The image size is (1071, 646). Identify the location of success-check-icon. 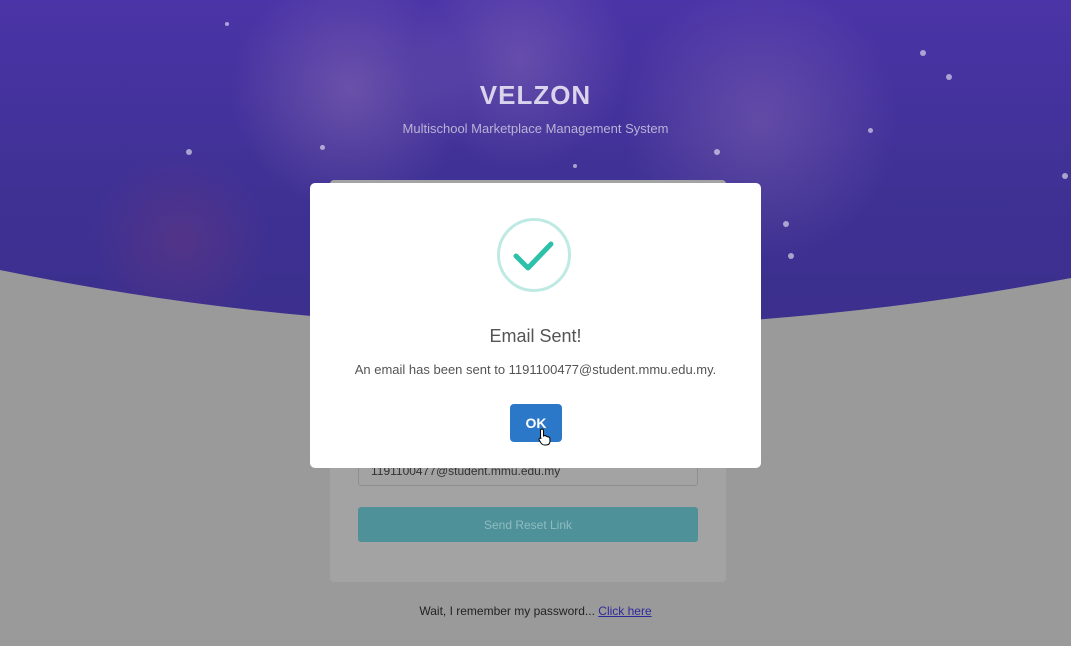
(534, 255).